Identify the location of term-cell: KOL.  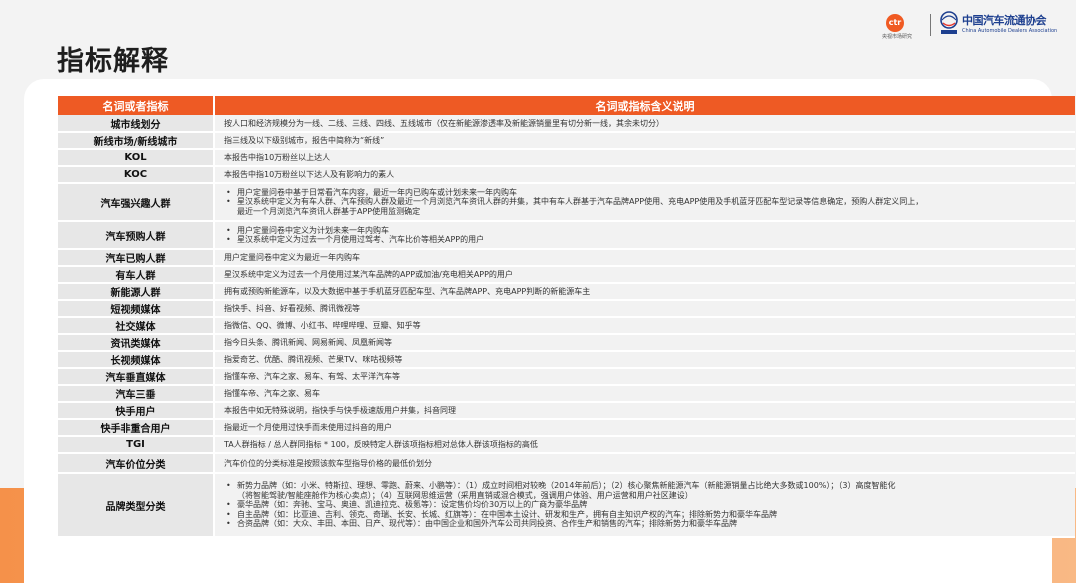
(136, 158).